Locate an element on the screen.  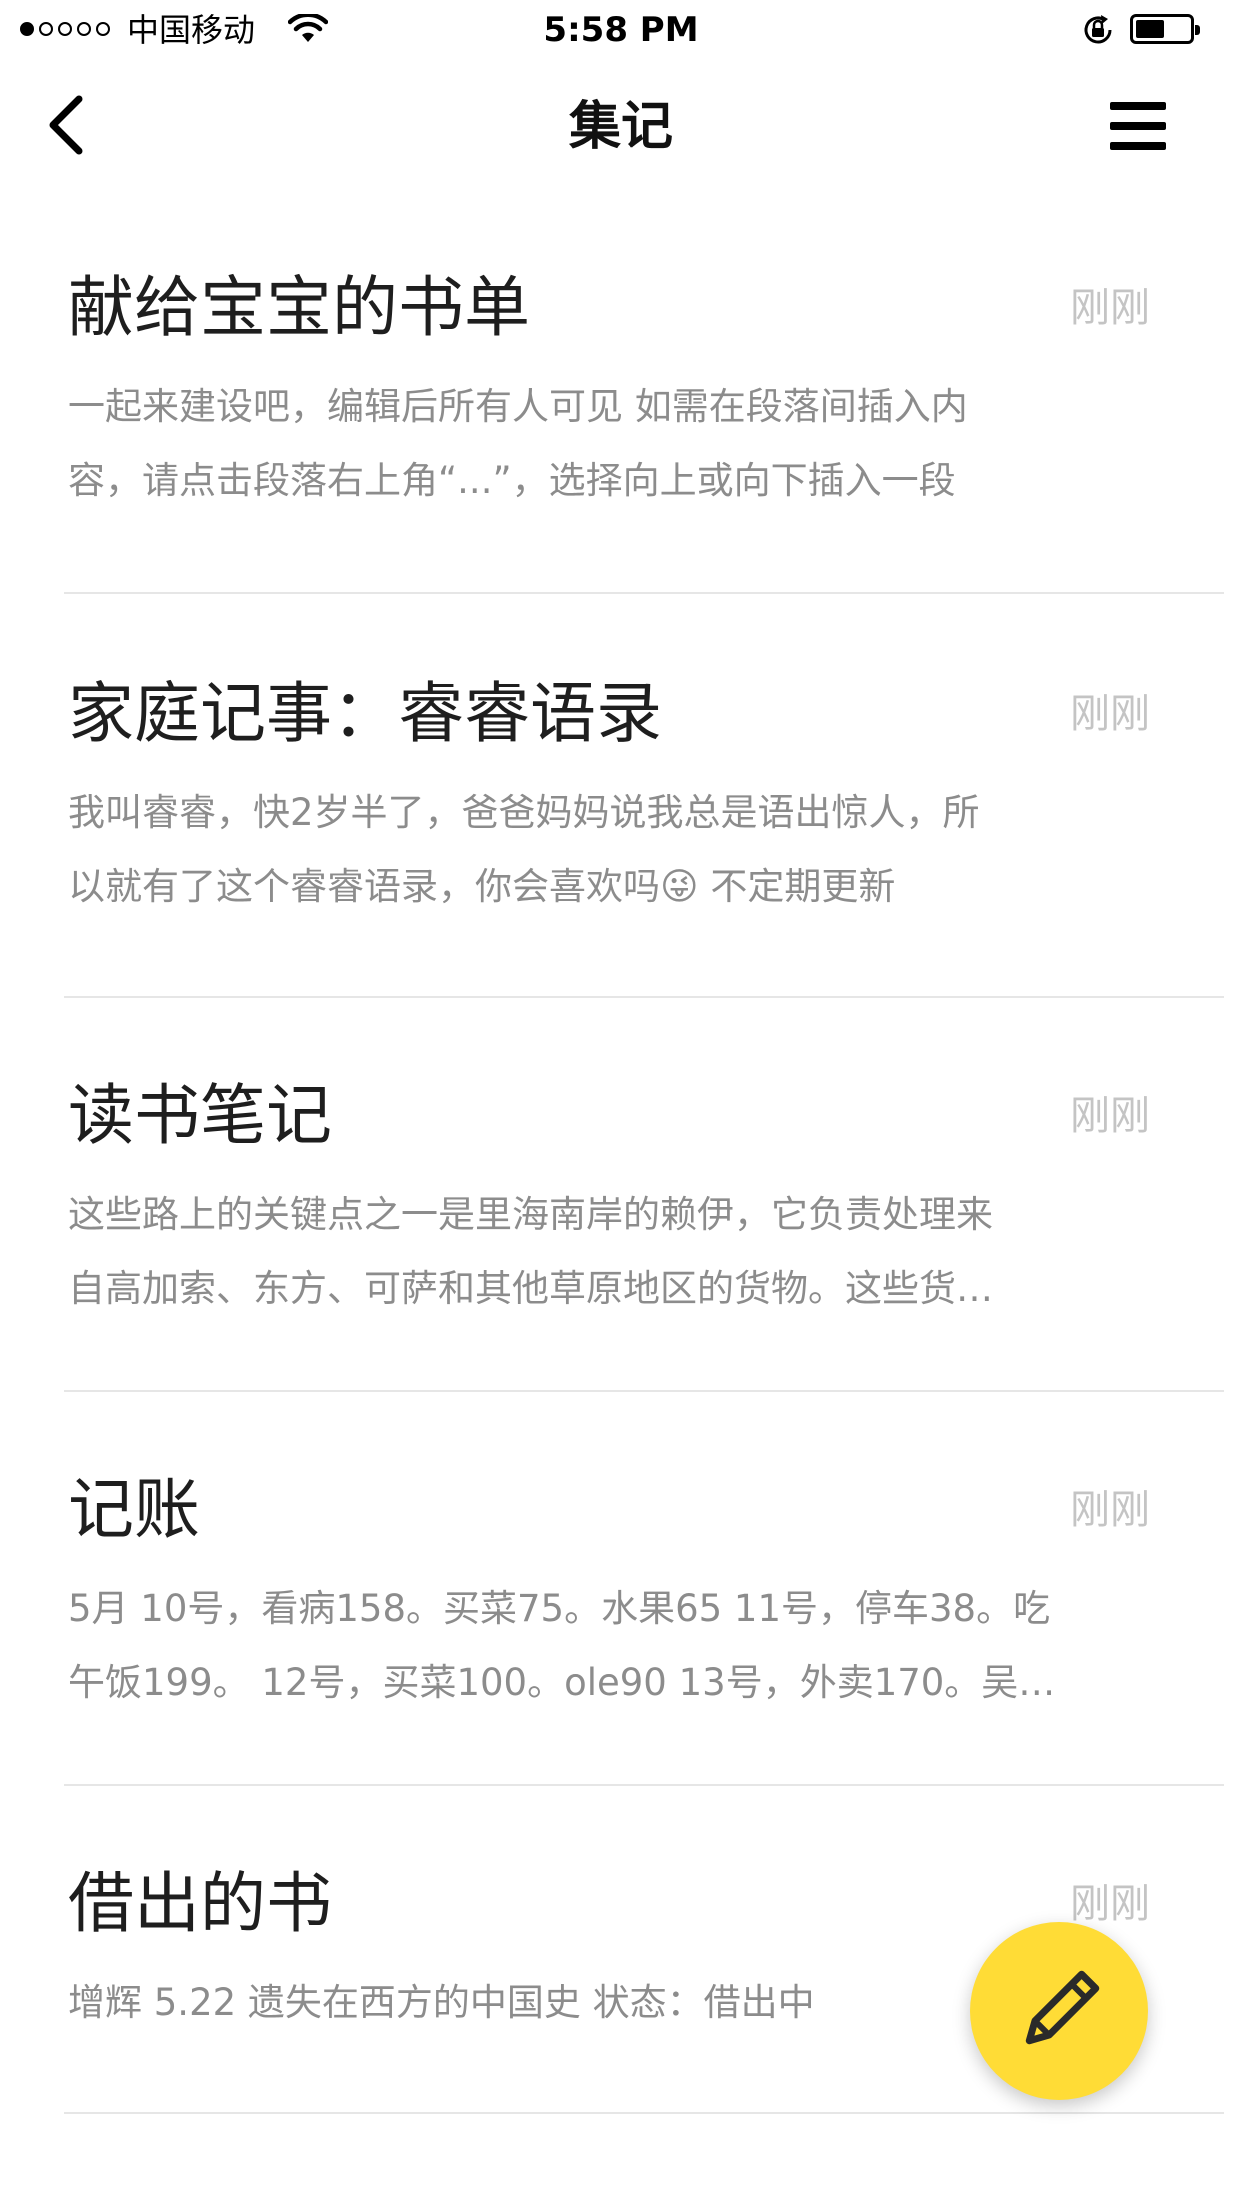
status-bar: 中国移动 5:58 PM is located at coordinates (621, 30).